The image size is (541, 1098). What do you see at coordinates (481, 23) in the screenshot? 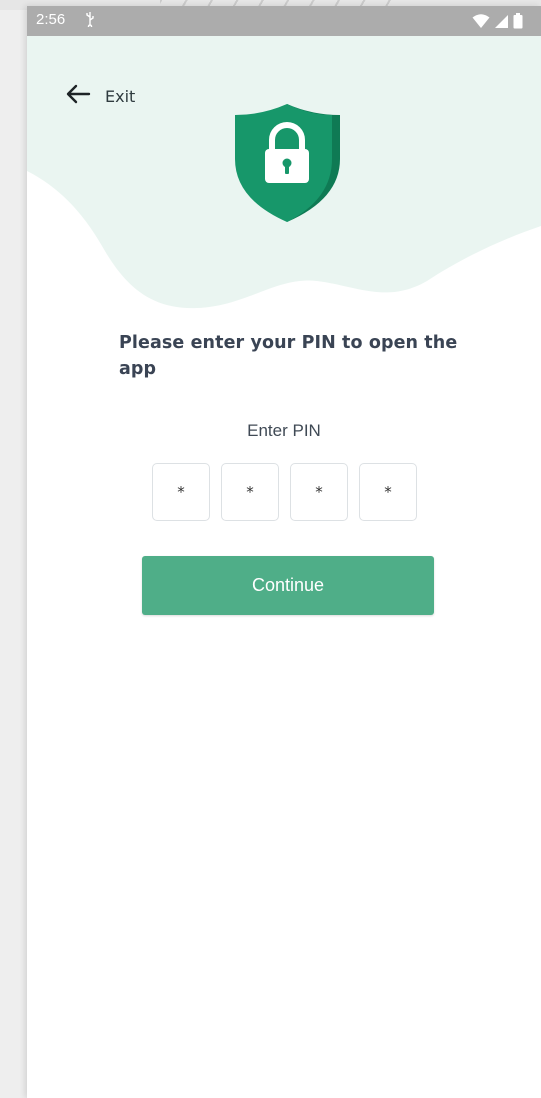
I see `wifi-icon` at bounding box center [481, 23].